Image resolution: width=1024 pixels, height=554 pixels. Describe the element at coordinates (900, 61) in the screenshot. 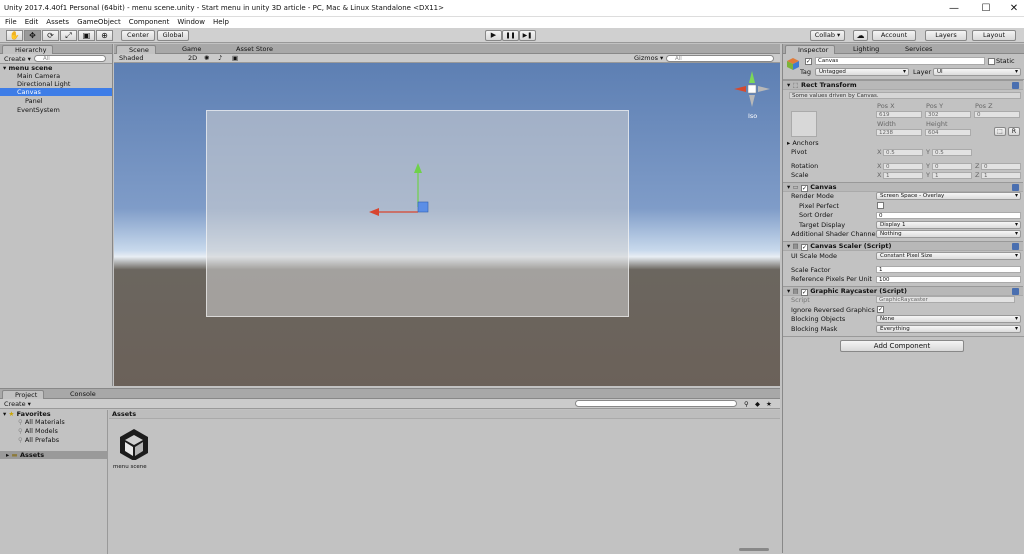

I see `object-name-field: Canvas` at that location.